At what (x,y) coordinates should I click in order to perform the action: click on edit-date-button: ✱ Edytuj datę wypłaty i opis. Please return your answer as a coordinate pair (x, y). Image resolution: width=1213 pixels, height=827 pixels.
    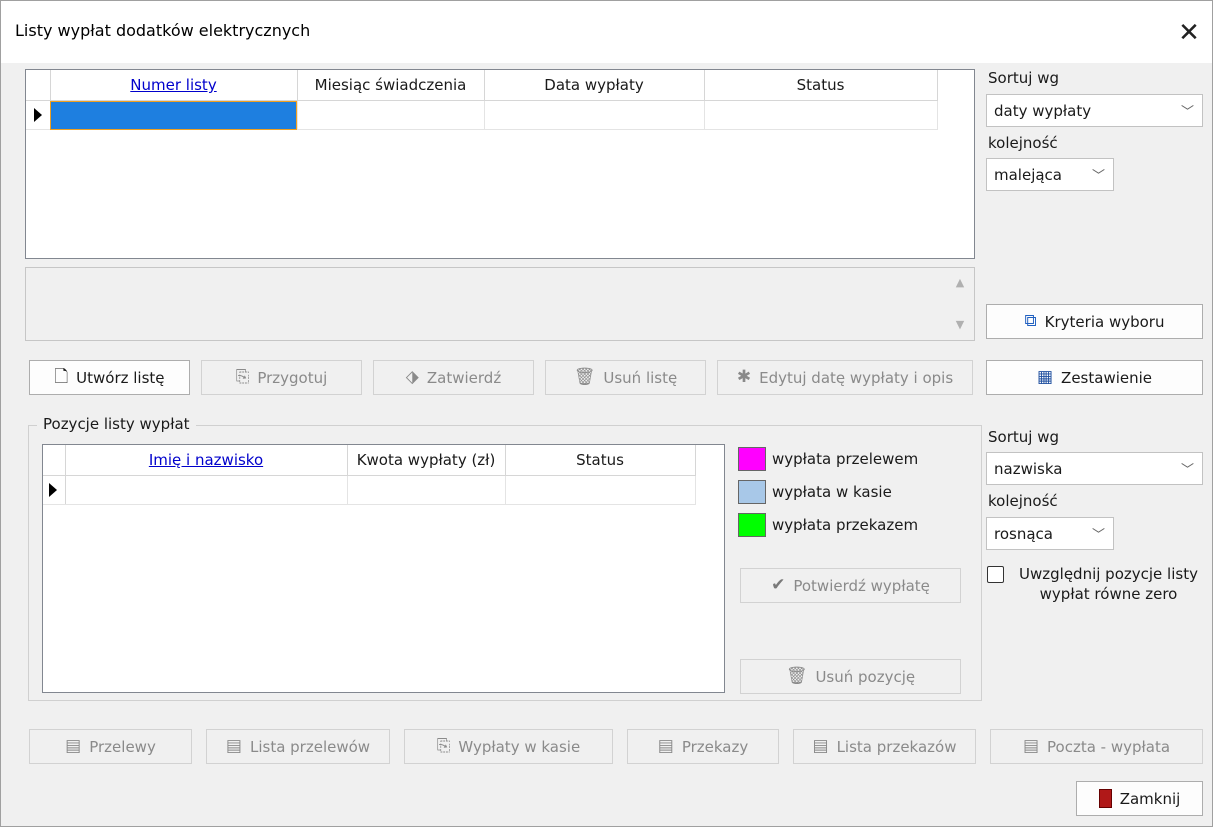
    Looking at the image, I should click on (845, 377).